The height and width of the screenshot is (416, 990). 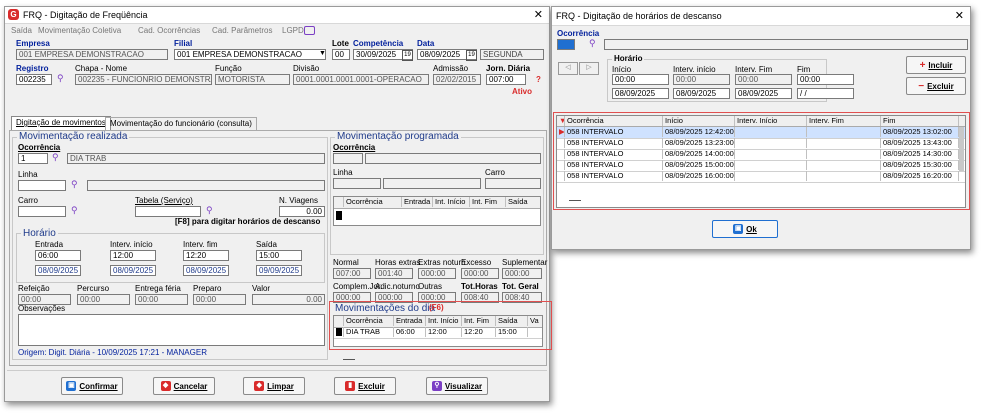 What do you see at coordinates (589, 68) in the screenshot?
I see `nav-next-icon: ▷` at bounding box center [589, 68].